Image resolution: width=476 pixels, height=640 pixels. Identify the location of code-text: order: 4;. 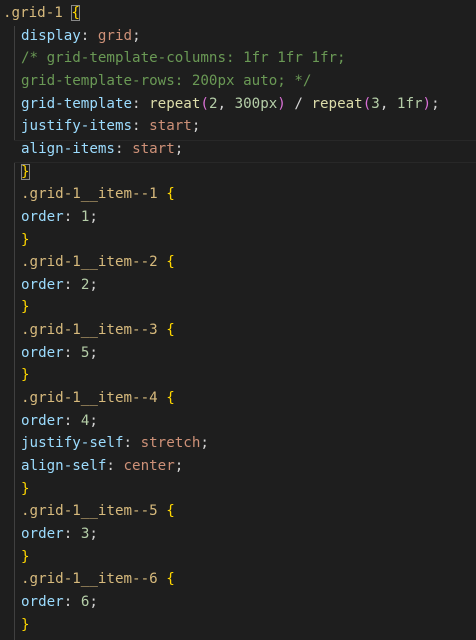
(59, 421).